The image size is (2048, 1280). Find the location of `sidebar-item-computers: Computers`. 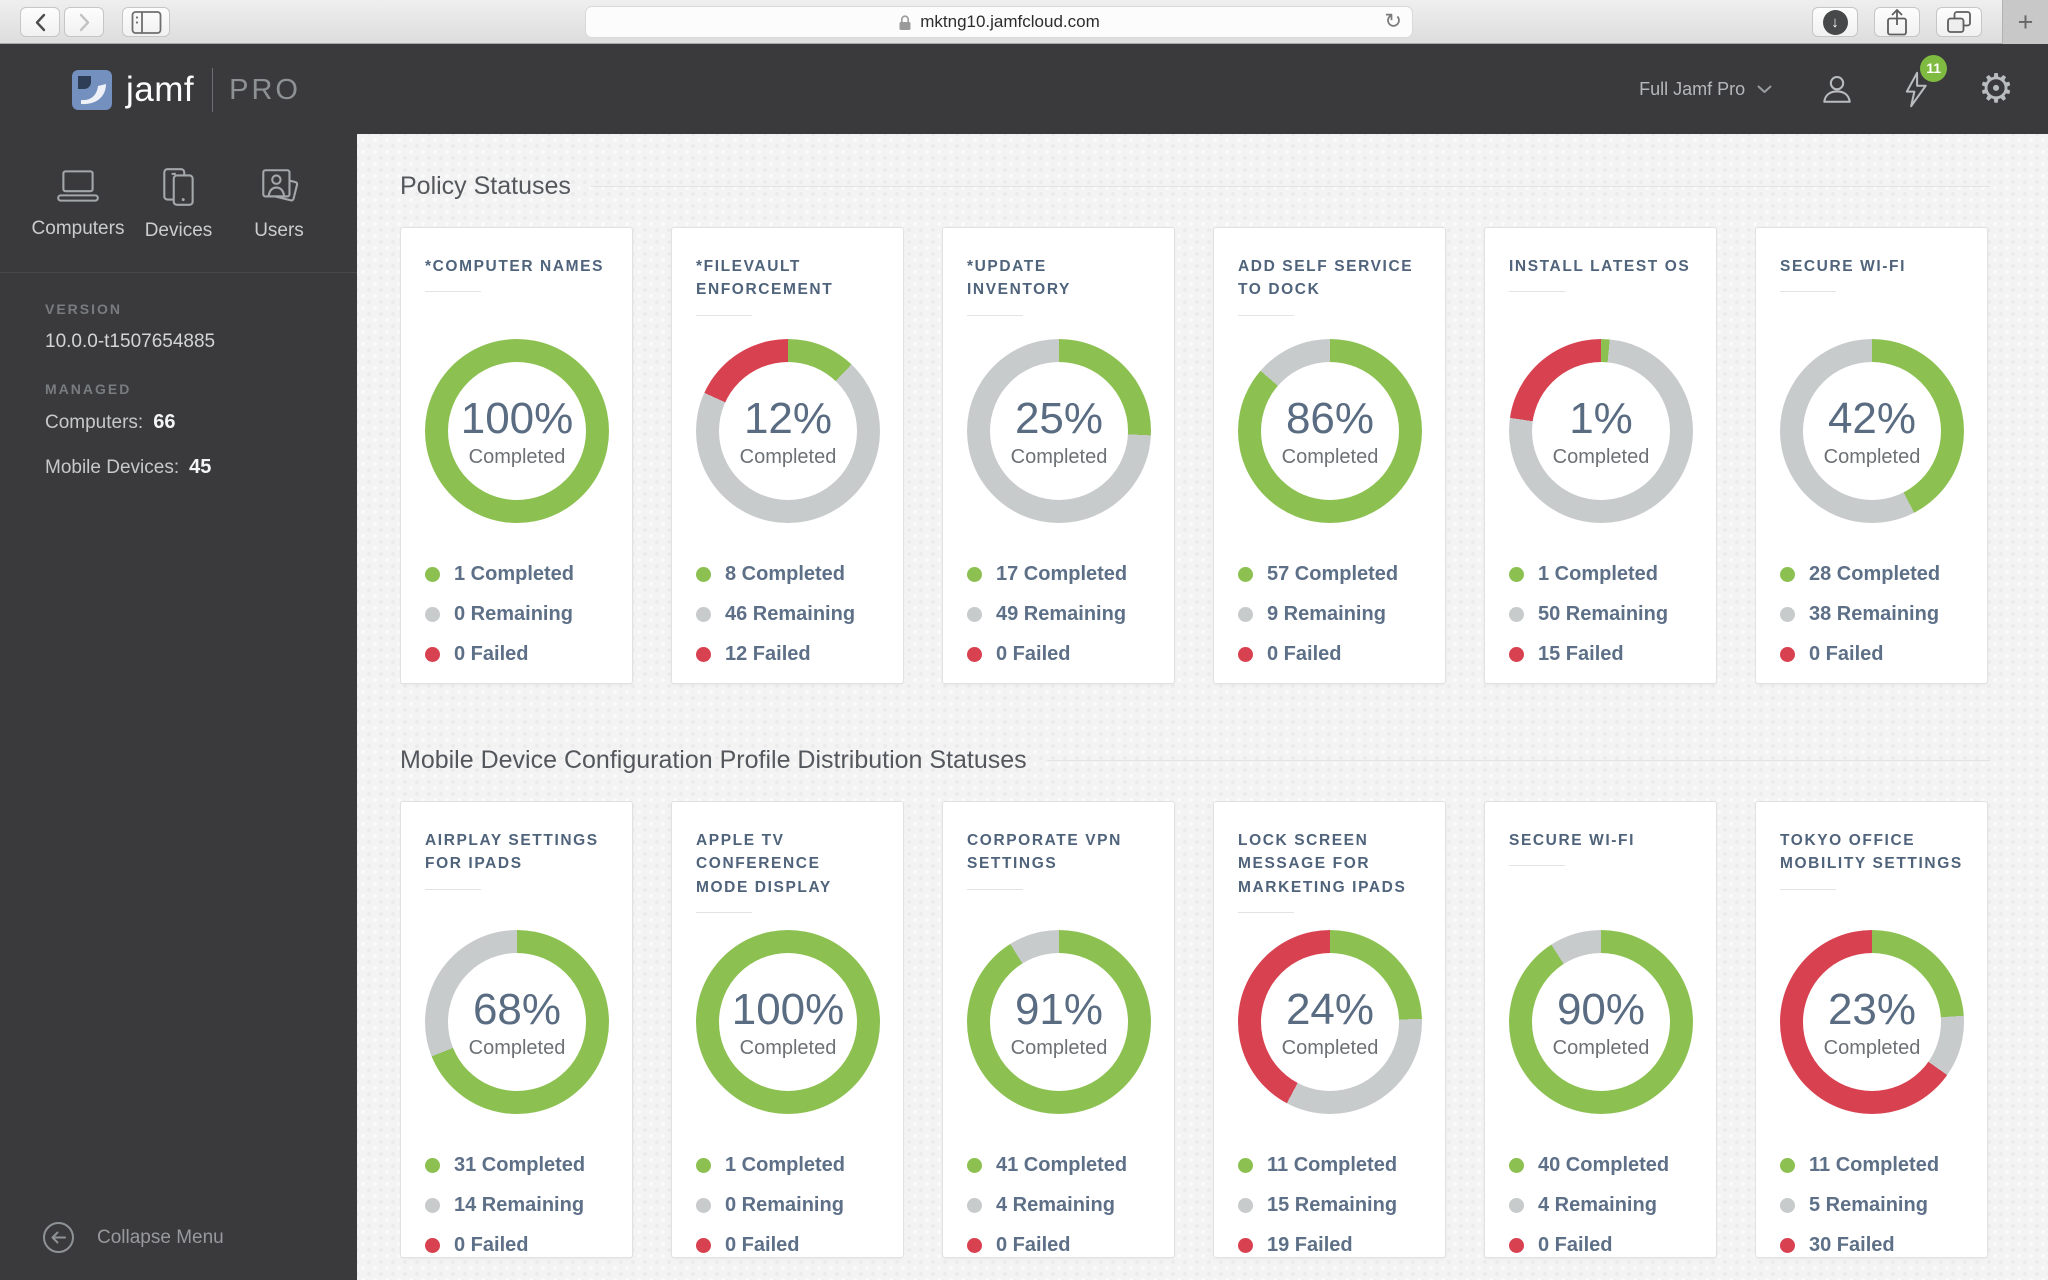

sidebar-item-computers: Computers is located at coordinates (78, 204).